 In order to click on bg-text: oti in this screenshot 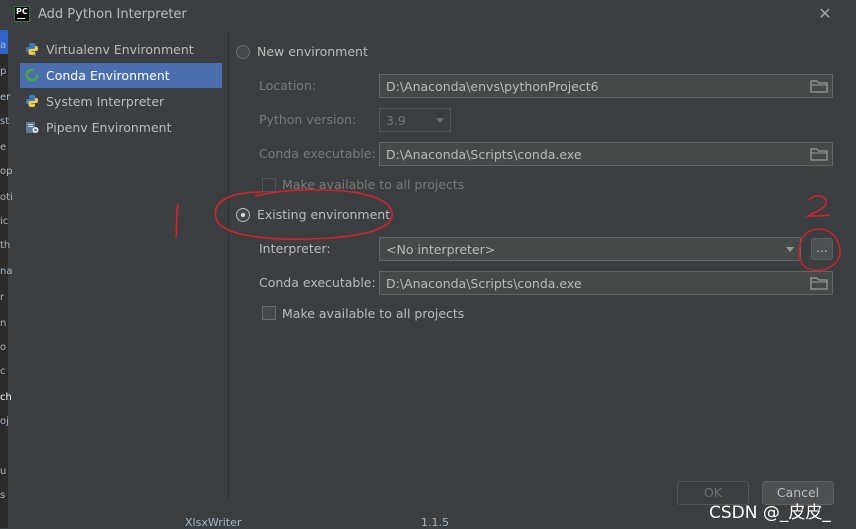, I will do `click(6, 197)`.